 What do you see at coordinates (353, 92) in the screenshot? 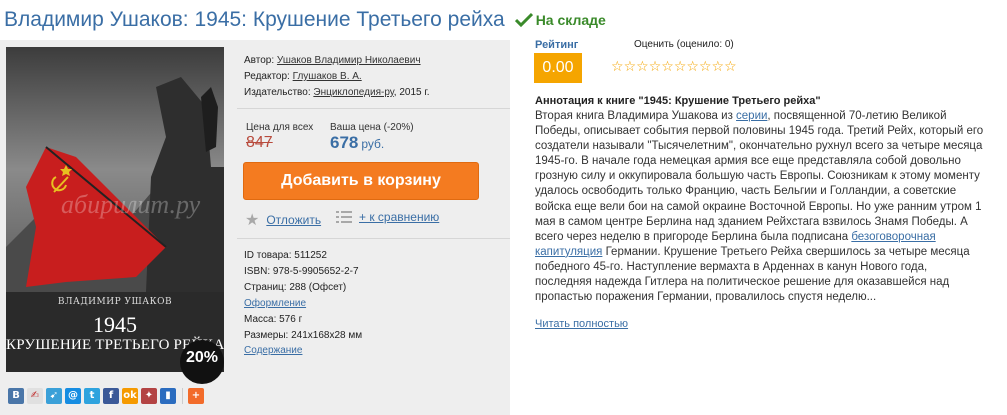
I see `publisher-link: Энциклопедия-ру` at bounding box center [353, 92].